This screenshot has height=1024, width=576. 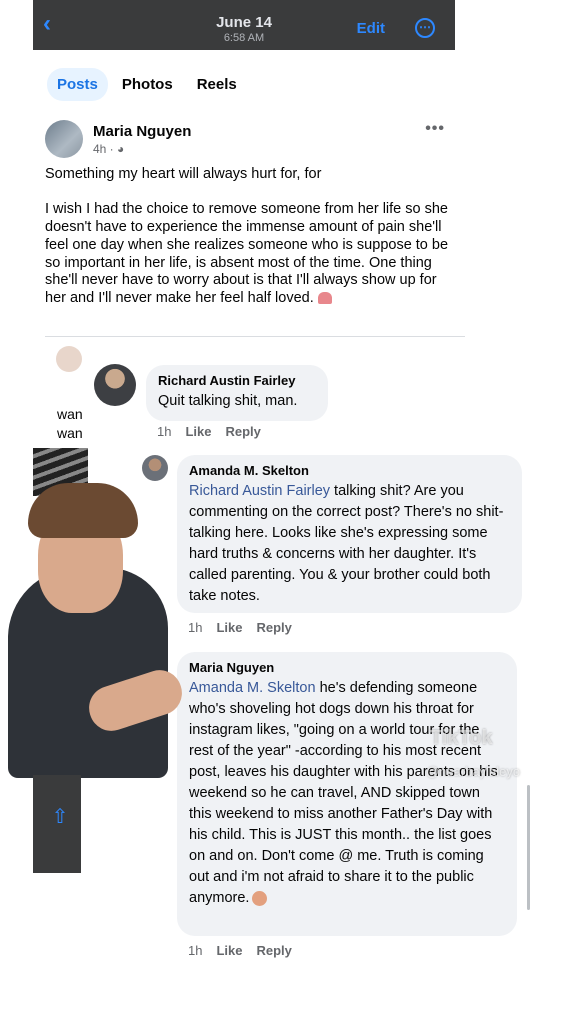 I want to click on ellipsis-icon: •••, so click(x=435, y=129).